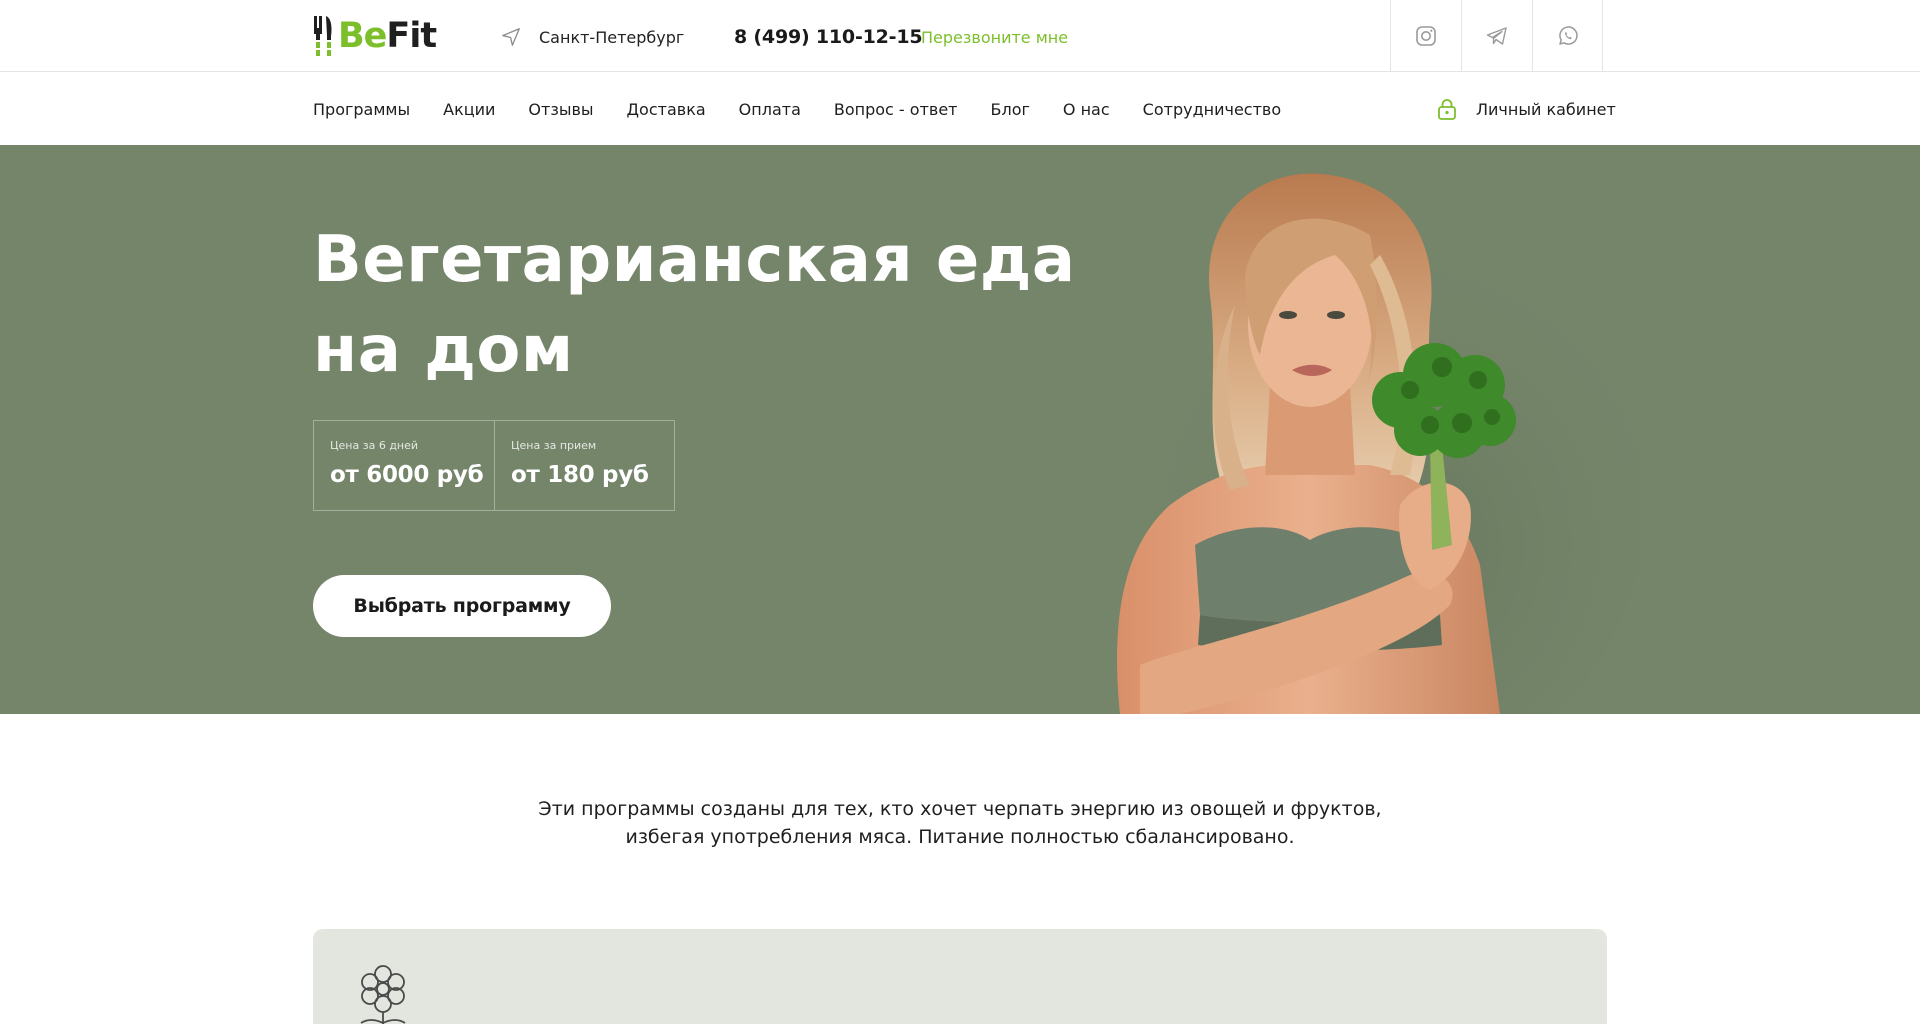 The image size is (1920, 1024). What do you see at coordinates (1086, 109) in the screenshot?
I see `nav-item-about: О нас` at bounding box center [1086, 109].